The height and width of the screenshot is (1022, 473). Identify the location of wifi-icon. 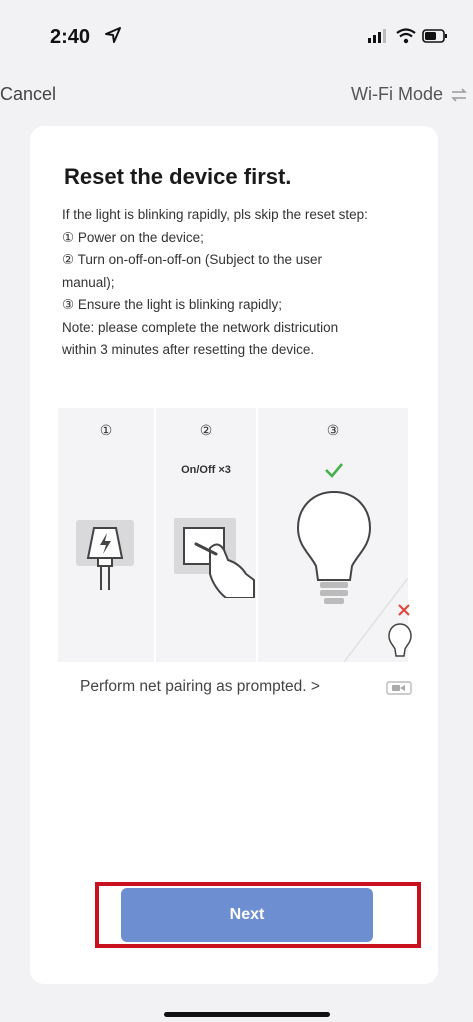
(406, 36).